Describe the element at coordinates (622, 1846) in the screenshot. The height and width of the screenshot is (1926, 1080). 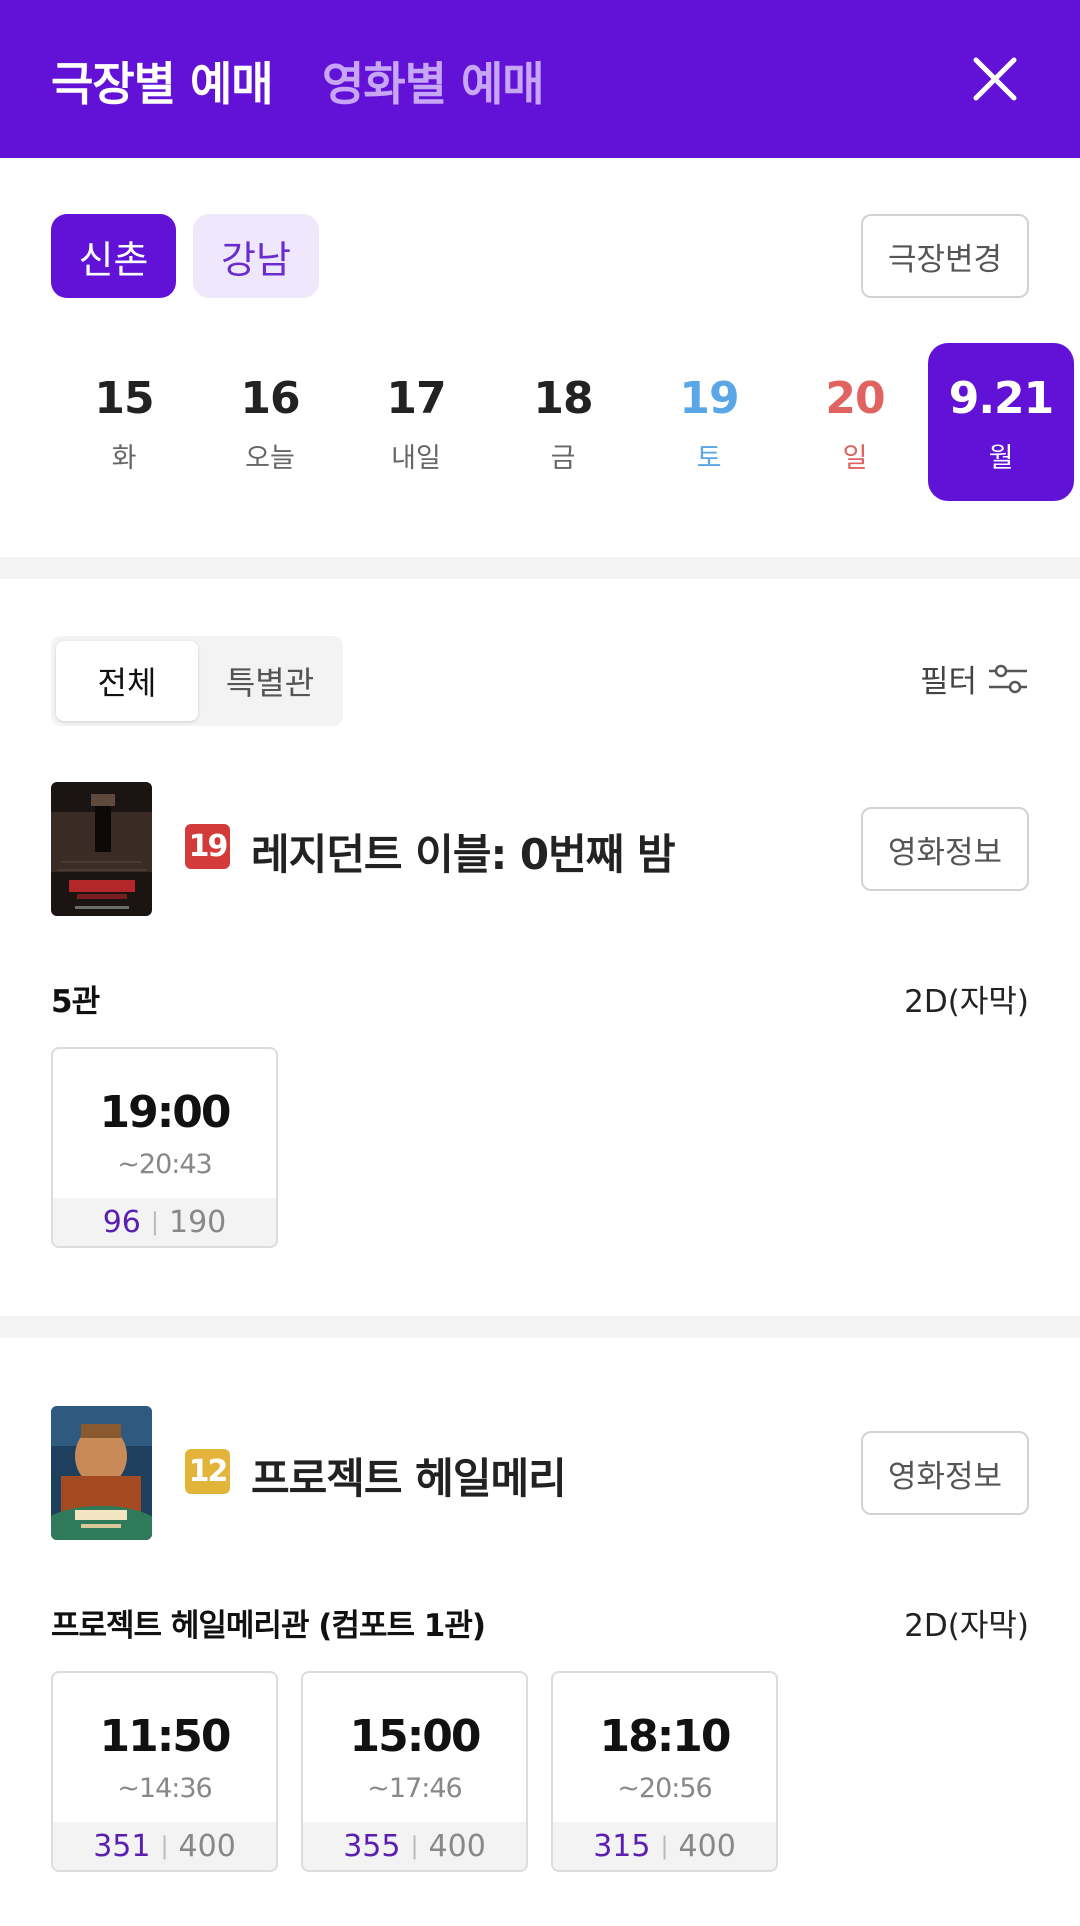
I see `seats-available: 315` at that location.